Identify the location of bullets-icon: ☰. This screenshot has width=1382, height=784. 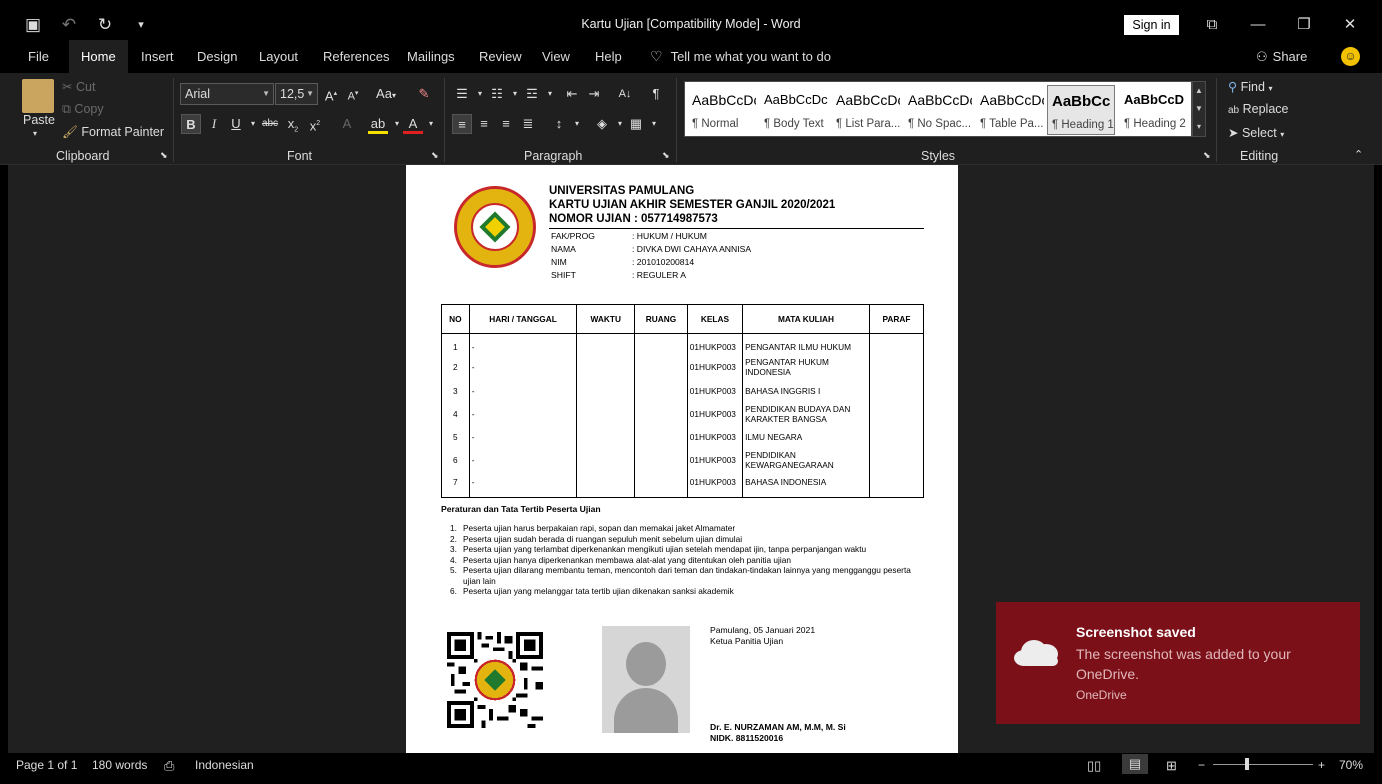
(462, 94).